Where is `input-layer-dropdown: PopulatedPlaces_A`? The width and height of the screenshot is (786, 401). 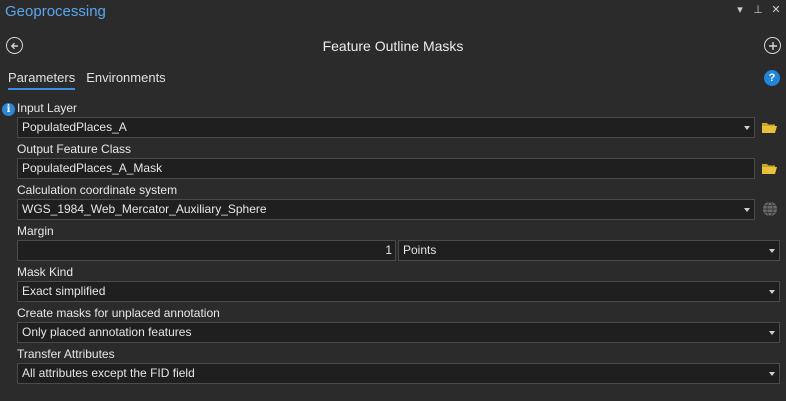
input-layer-dropdown: PopulatedPlaces_A is located at coordinates (386, 127).